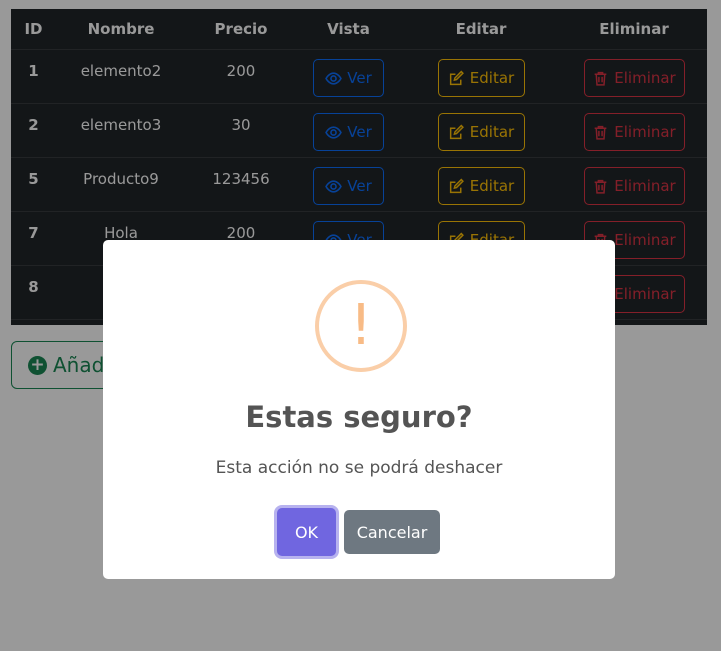 The width and height of the screenshot is (721, 651). Describe the element at coordinates (392, 532) in the screenshot. I see `cancel-button: Cancelar` at that location.